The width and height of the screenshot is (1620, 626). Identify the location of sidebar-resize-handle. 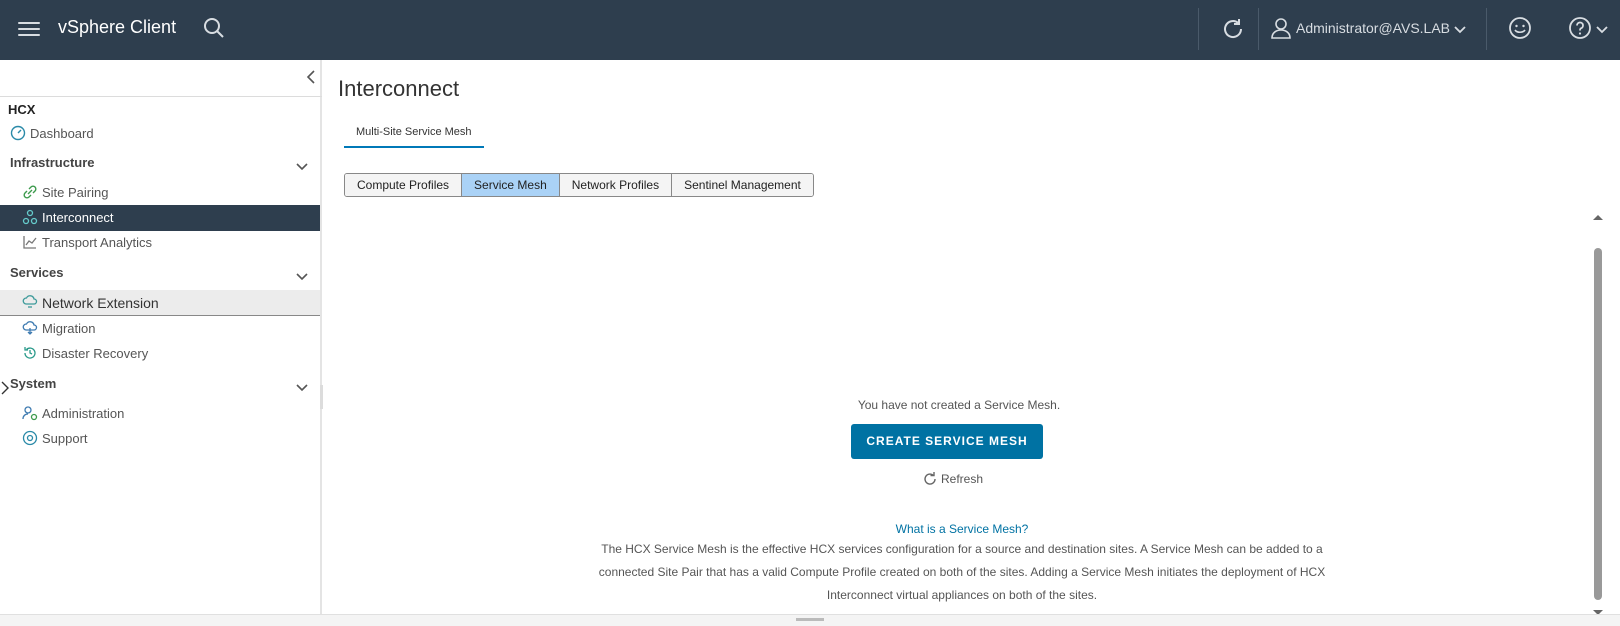
(321, 397).